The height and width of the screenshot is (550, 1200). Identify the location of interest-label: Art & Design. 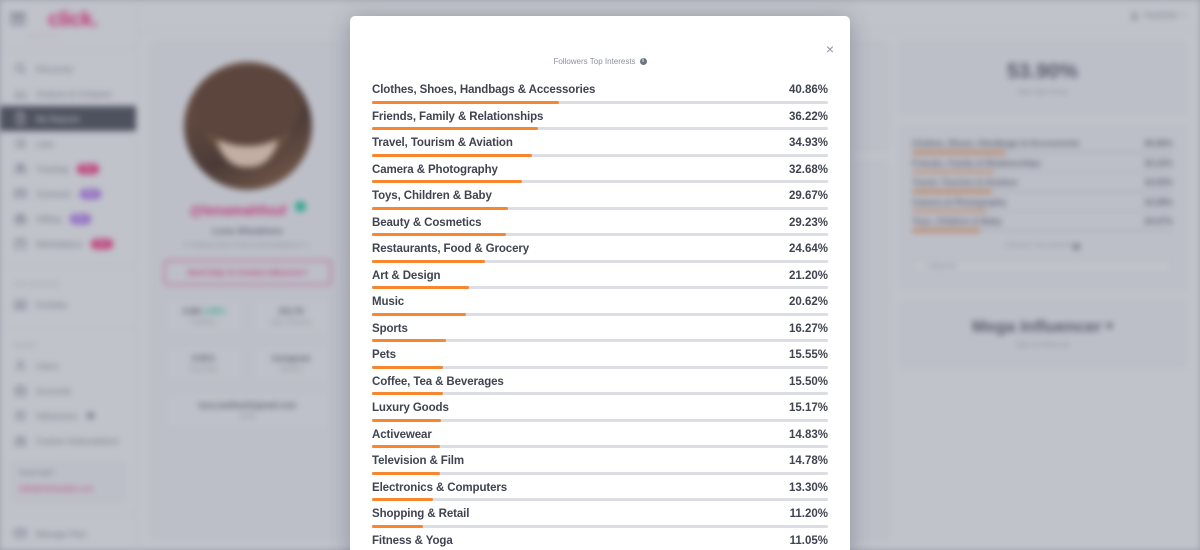
(406, 275).